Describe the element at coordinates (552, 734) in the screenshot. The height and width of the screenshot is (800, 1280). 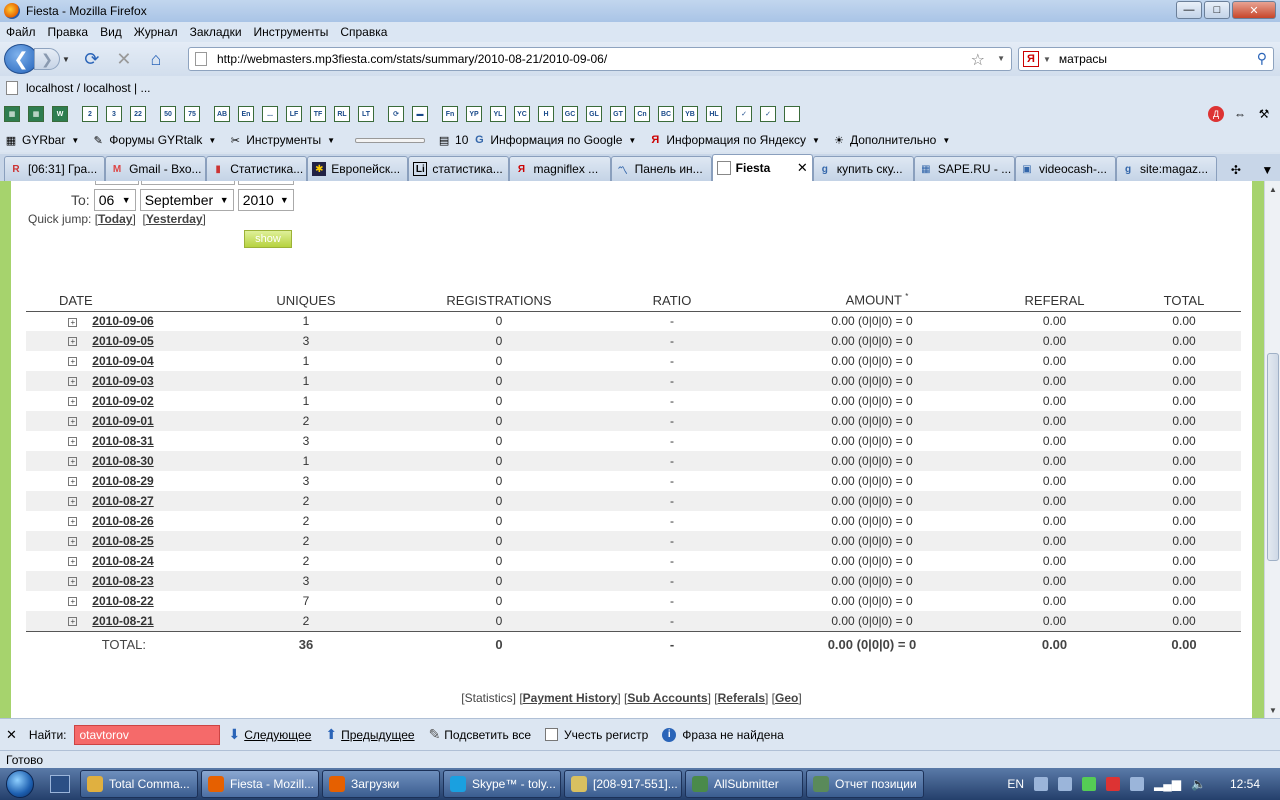
I see `match-case-checkbox` at that location.